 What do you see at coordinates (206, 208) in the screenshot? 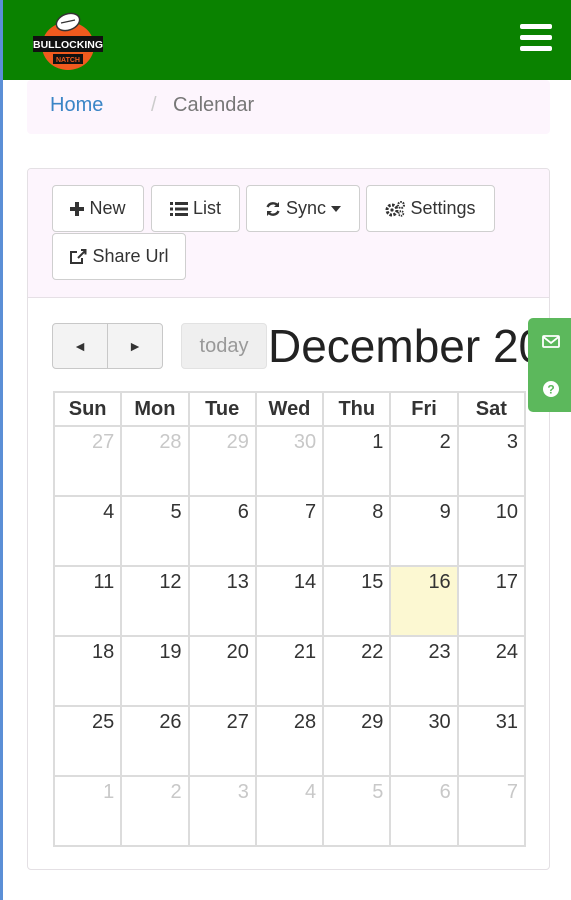
I see `list-button-label: List` at bounding box center [206, 208].